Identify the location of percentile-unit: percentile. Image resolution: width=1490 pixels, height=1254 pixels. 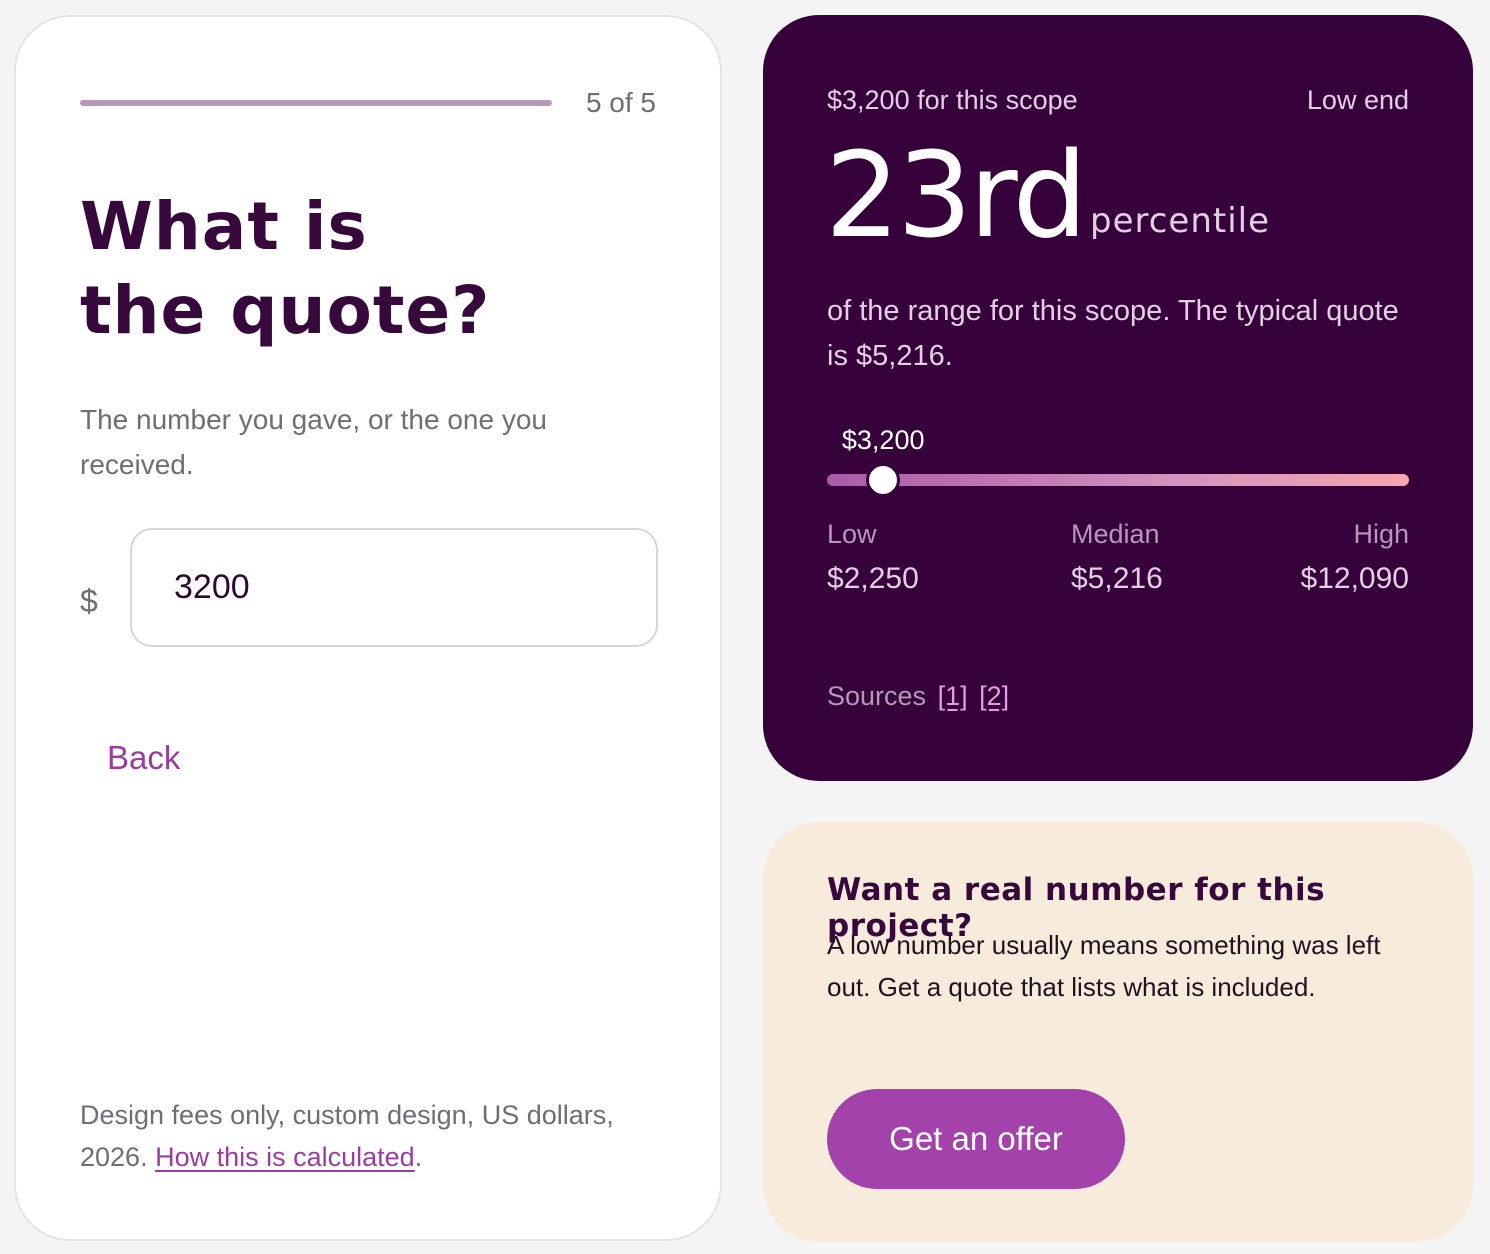
(1180, 221).